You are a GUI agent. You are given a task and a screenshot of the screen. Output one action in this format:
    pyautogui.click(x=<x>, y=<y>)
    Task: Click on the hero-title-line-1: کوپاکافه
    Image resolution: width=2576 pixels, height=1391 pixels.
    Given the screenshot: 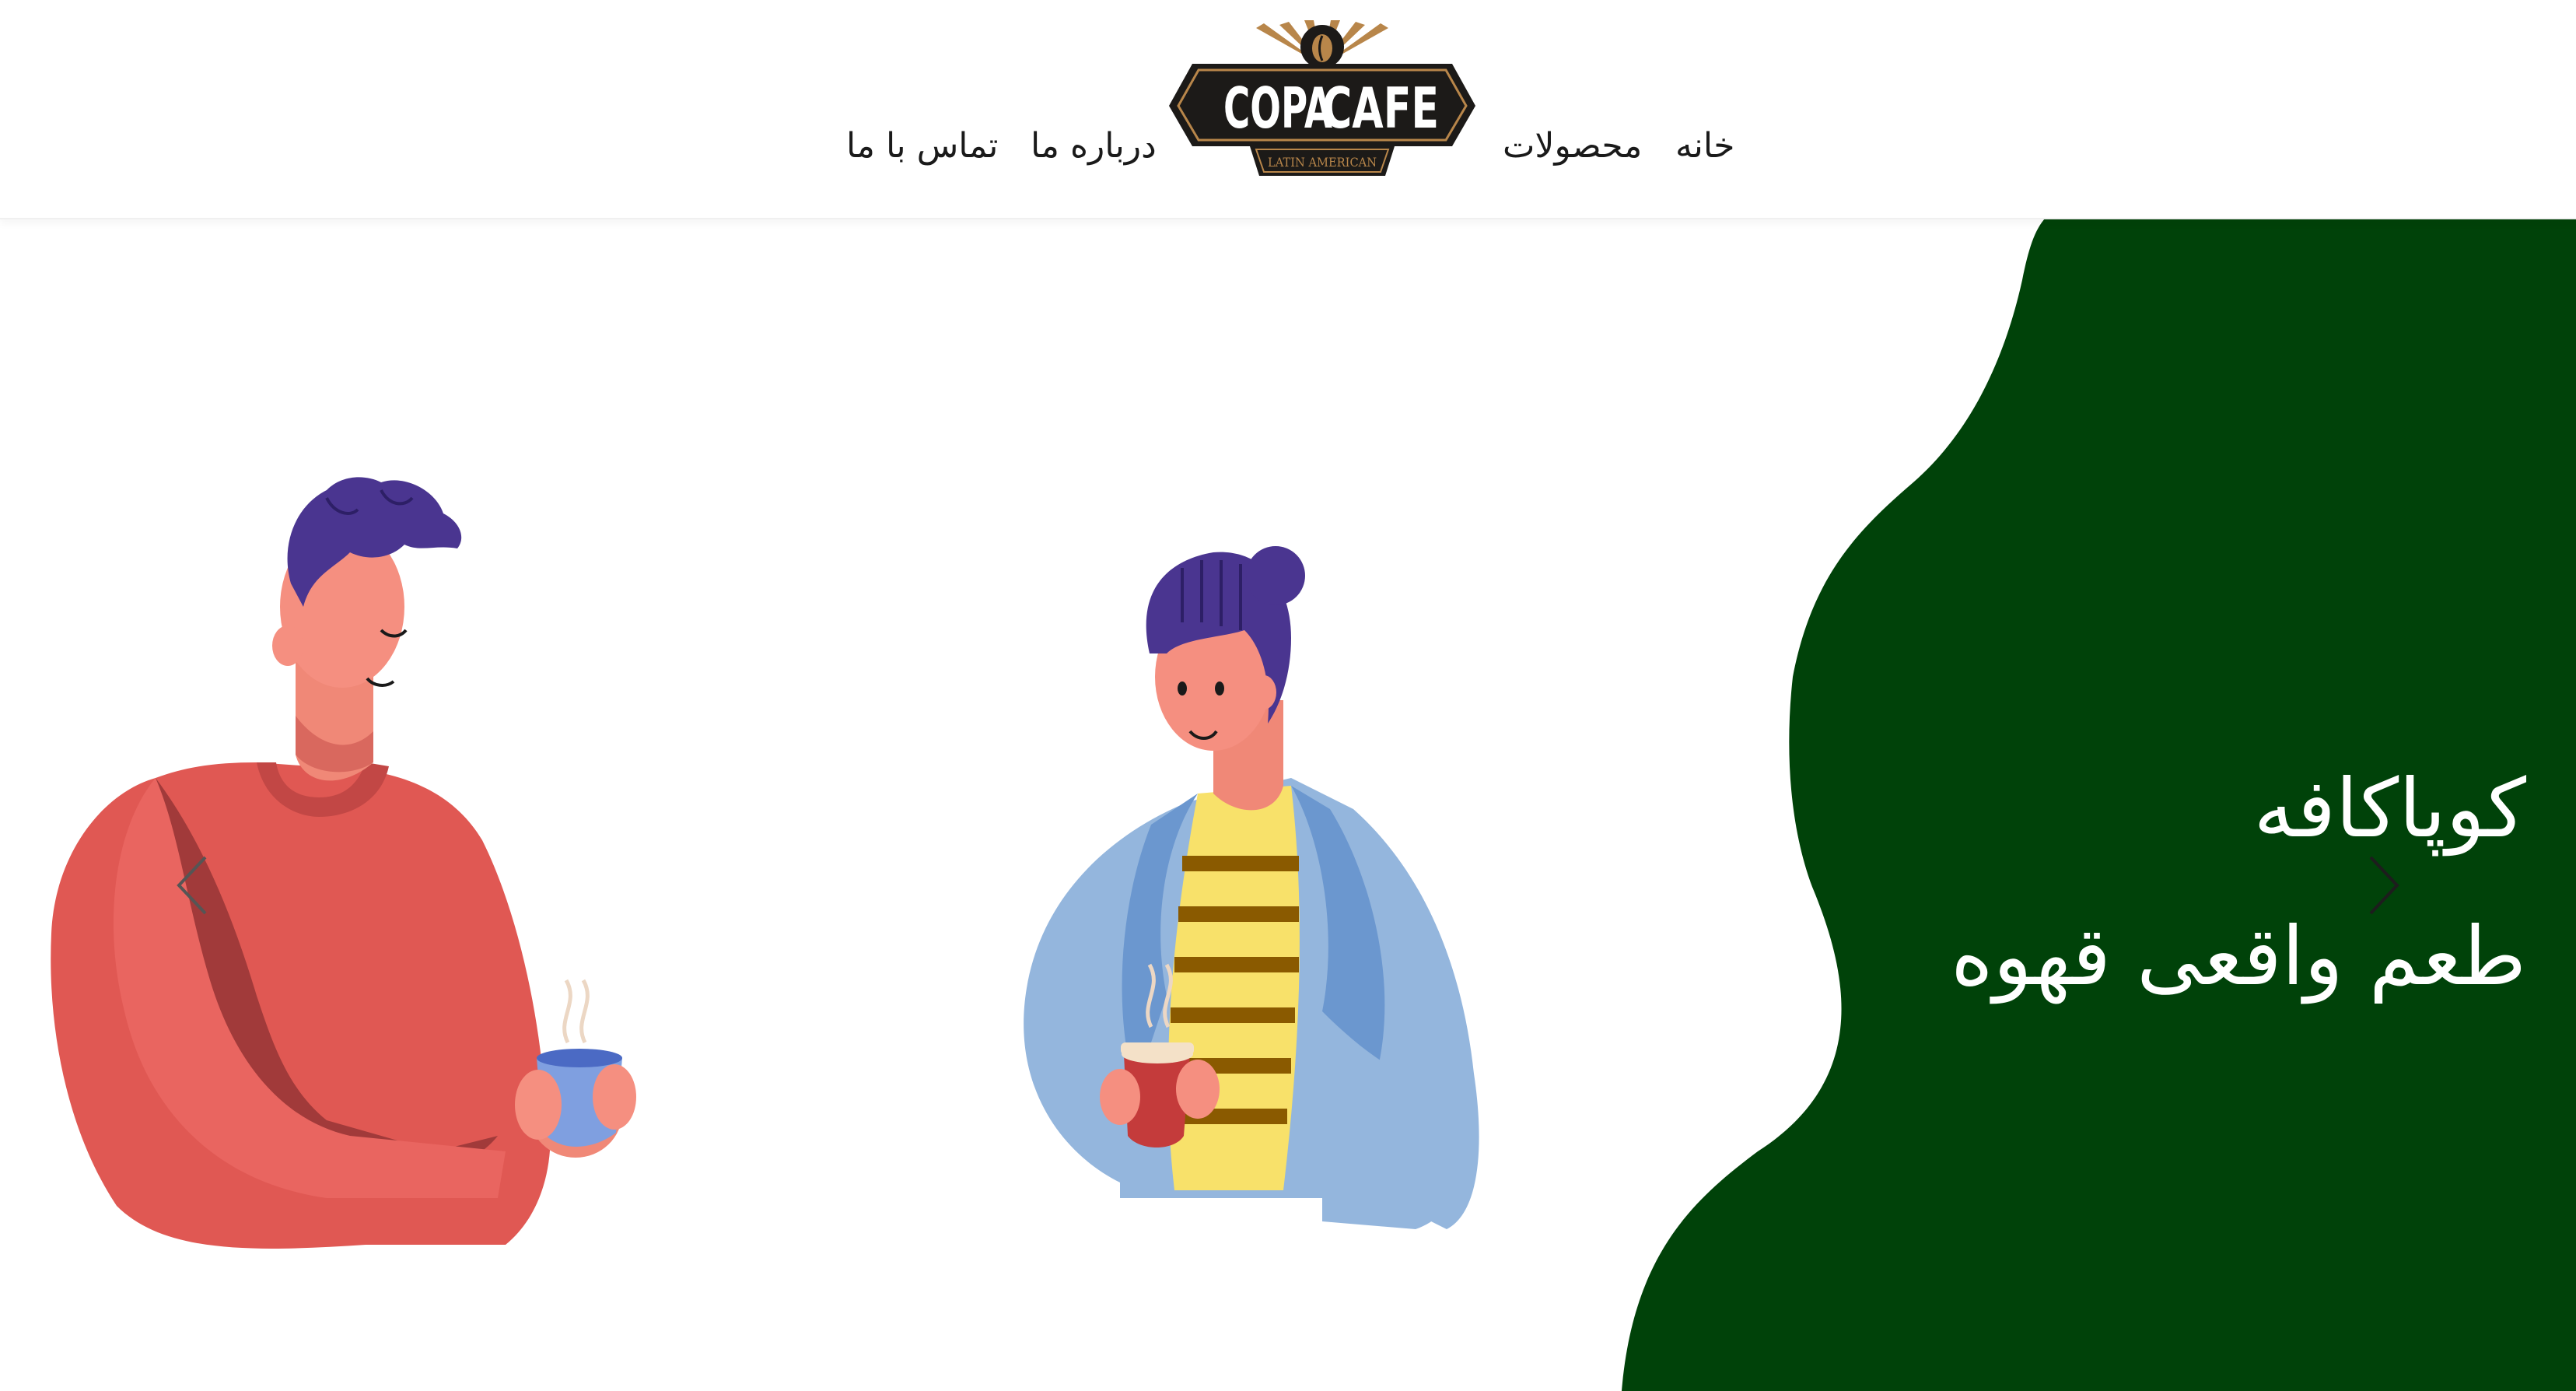 What is the action you would take?
    pyautogui.click(x=2389, y=808)
    